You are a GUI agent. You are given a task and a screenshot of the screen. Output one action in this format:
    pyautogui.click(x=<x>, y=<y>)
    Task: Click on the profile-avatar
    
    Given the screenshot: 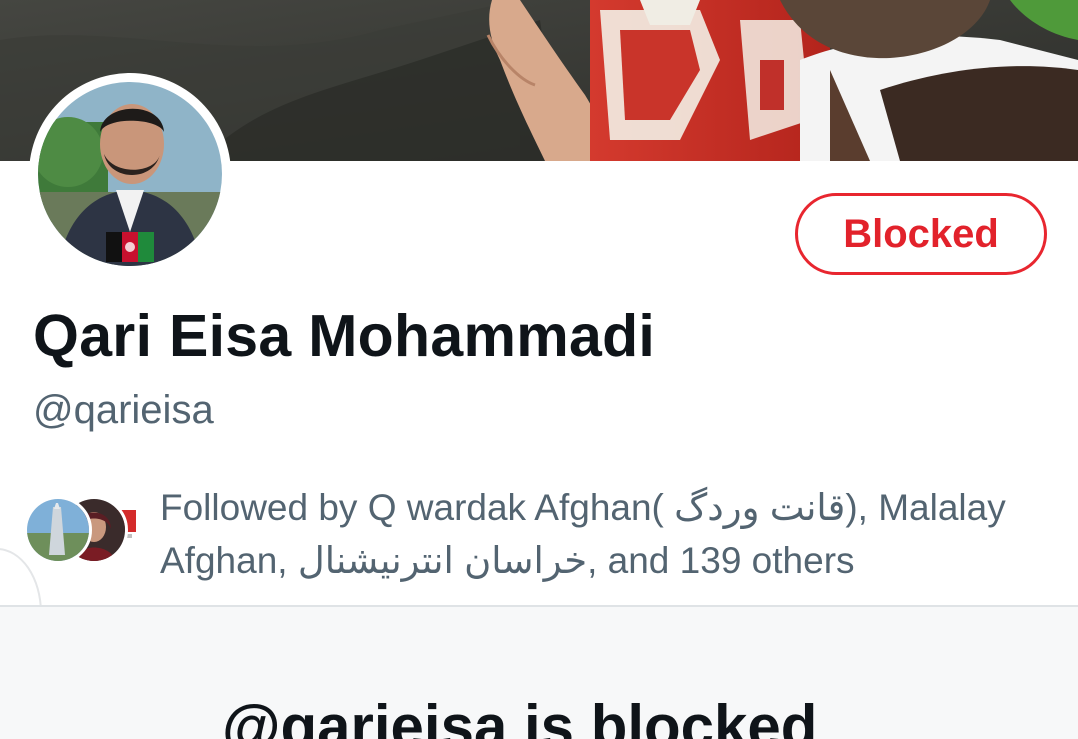 What is the action you would take?
    pyautogui.click(x=130, y=174)
    